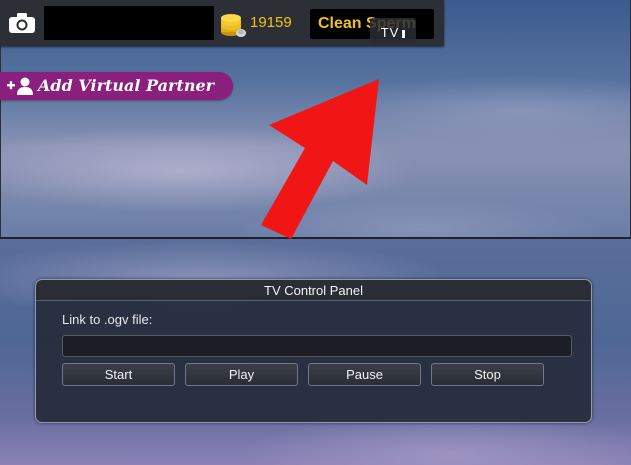 The width and height of the screenshot is (631, 465). Describe the element at coordinates (404, 33) in the screenshot. I see `tv-indicator-icon` at that location.